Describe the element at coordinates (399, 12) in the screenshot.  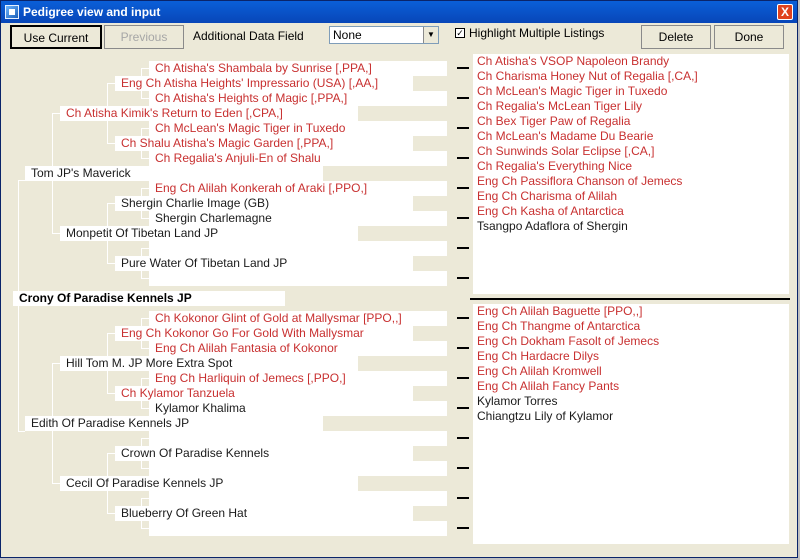
I see `title-bar: Pedigree view and input X` at that location.